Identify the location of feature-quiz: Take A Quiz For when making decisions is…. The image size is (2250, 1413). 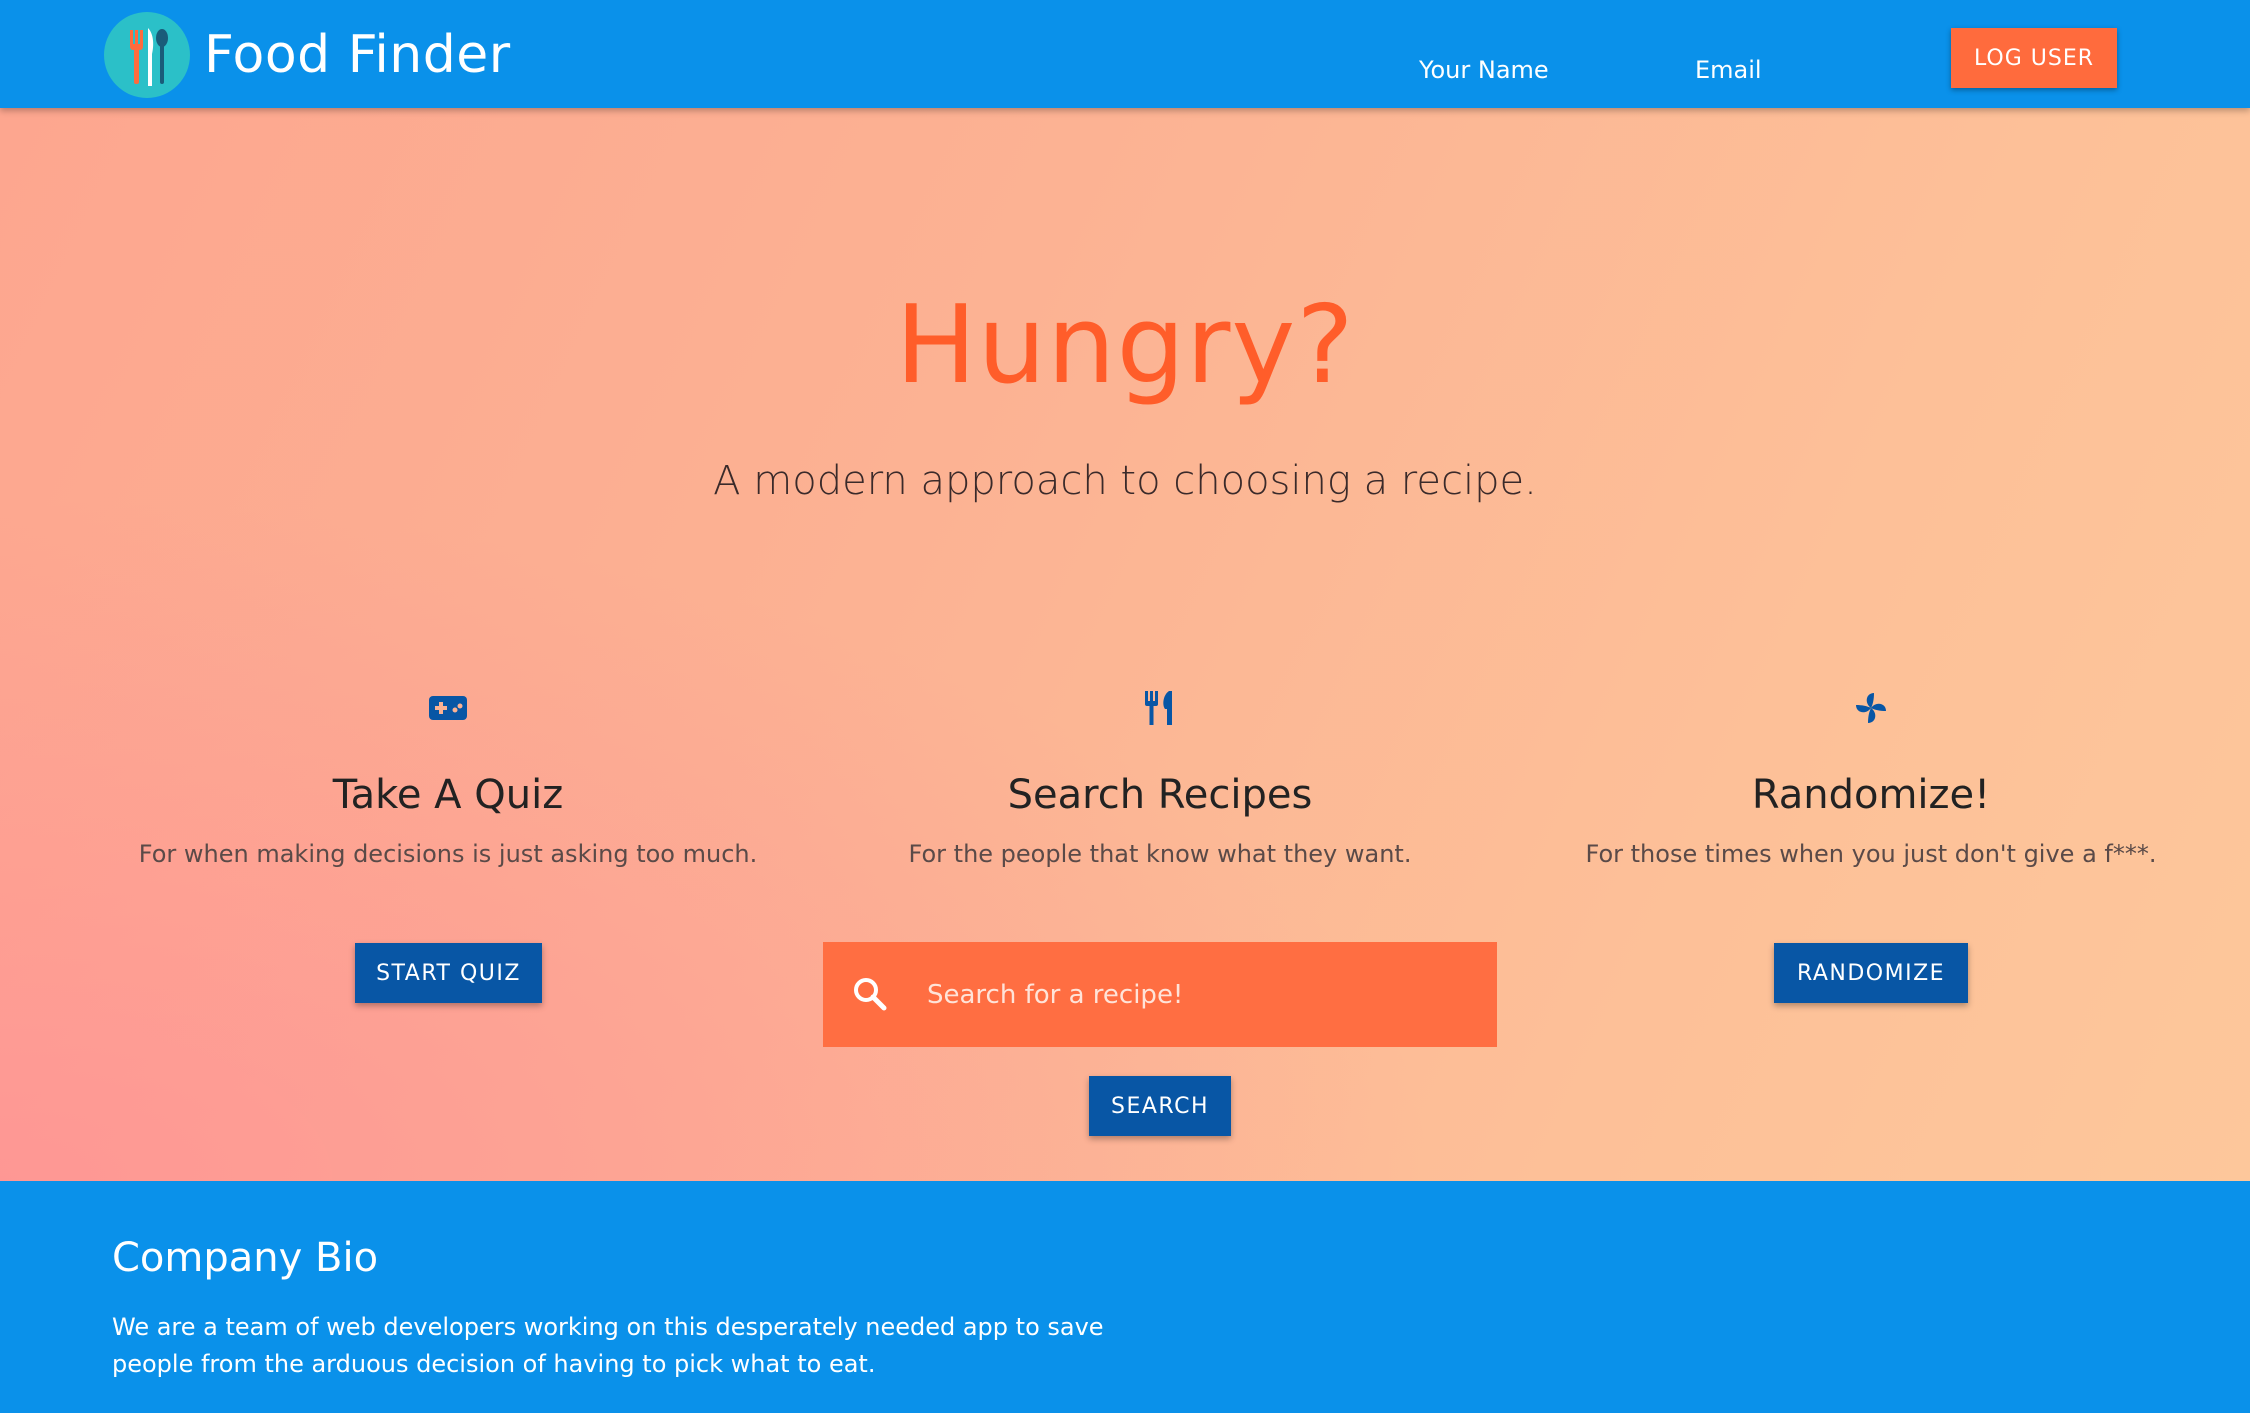
(448, 773).